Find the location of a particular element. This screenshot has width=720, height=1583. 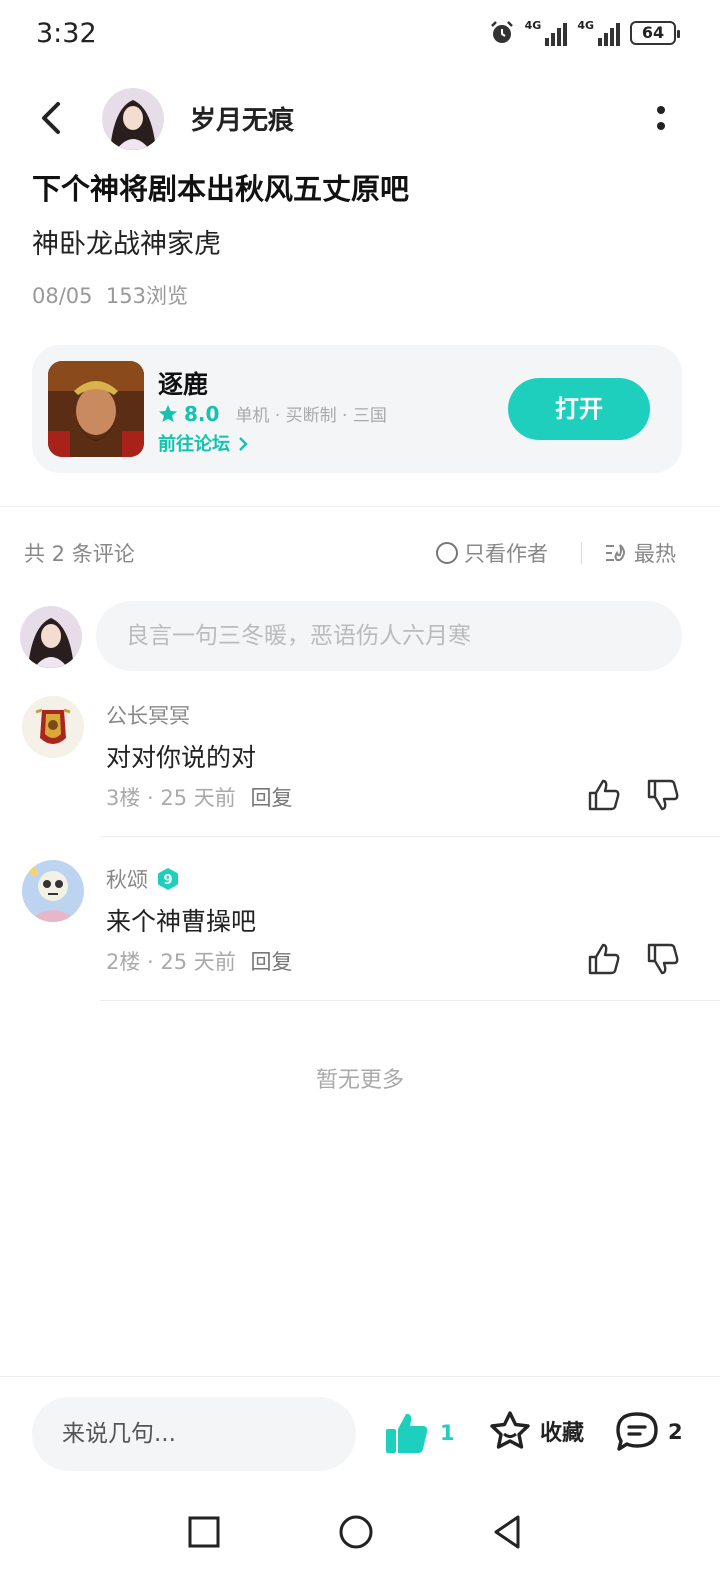

post-meta: 08/05 153浏览 is located at coordinates (110, 295).